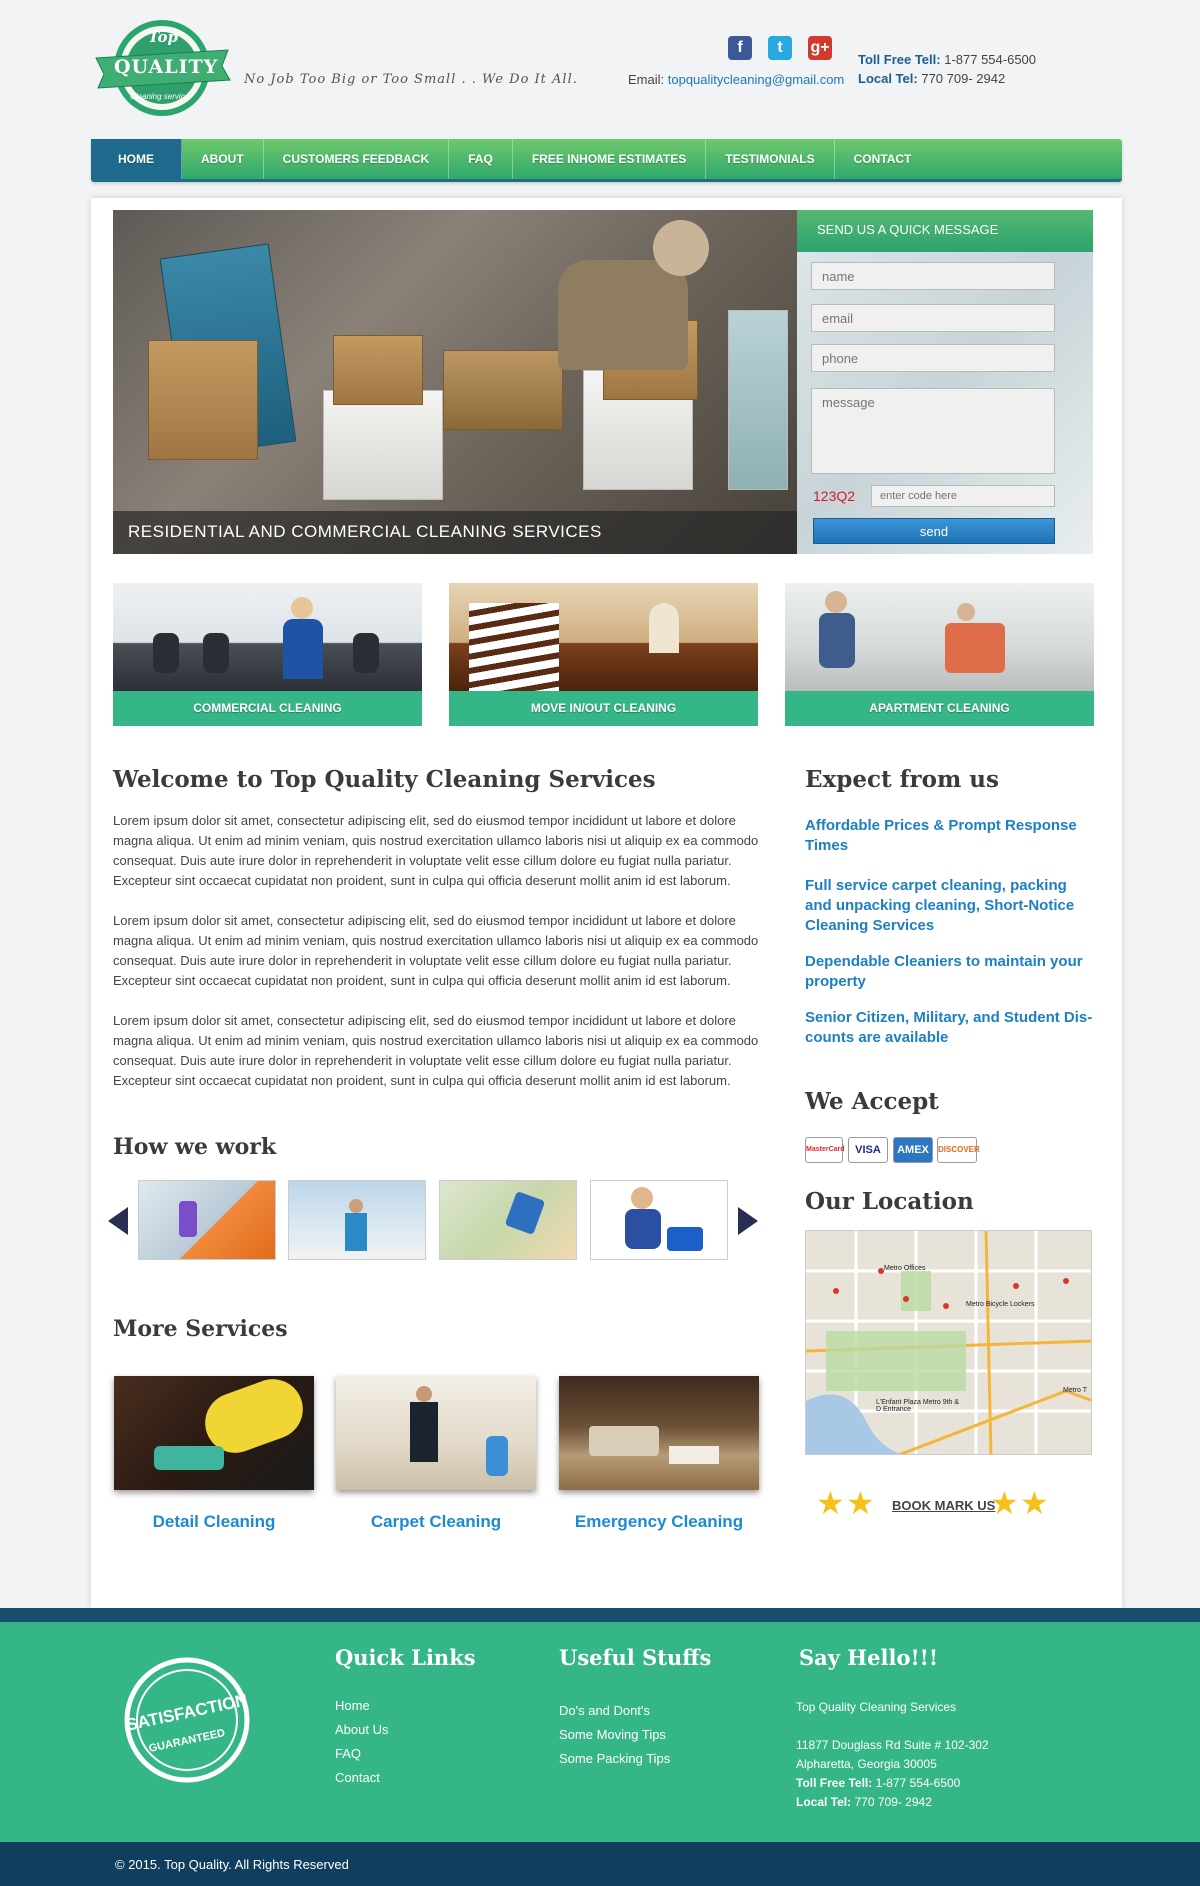  Describe the element at coordinates (889, 1201) in the screenshot. I see `location-title: Our Location` at that location.